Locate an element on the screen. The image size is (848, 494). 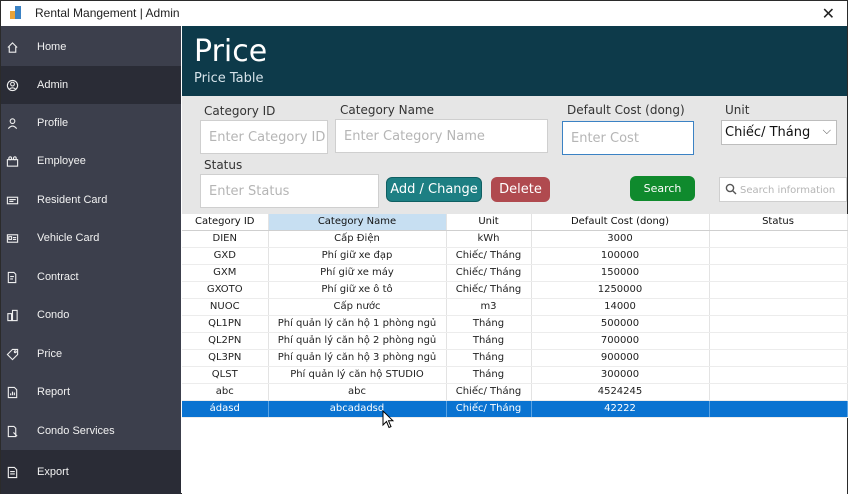
table-row: NUOC Cấp nước m3 14000 is located at coordinates (515, 307).